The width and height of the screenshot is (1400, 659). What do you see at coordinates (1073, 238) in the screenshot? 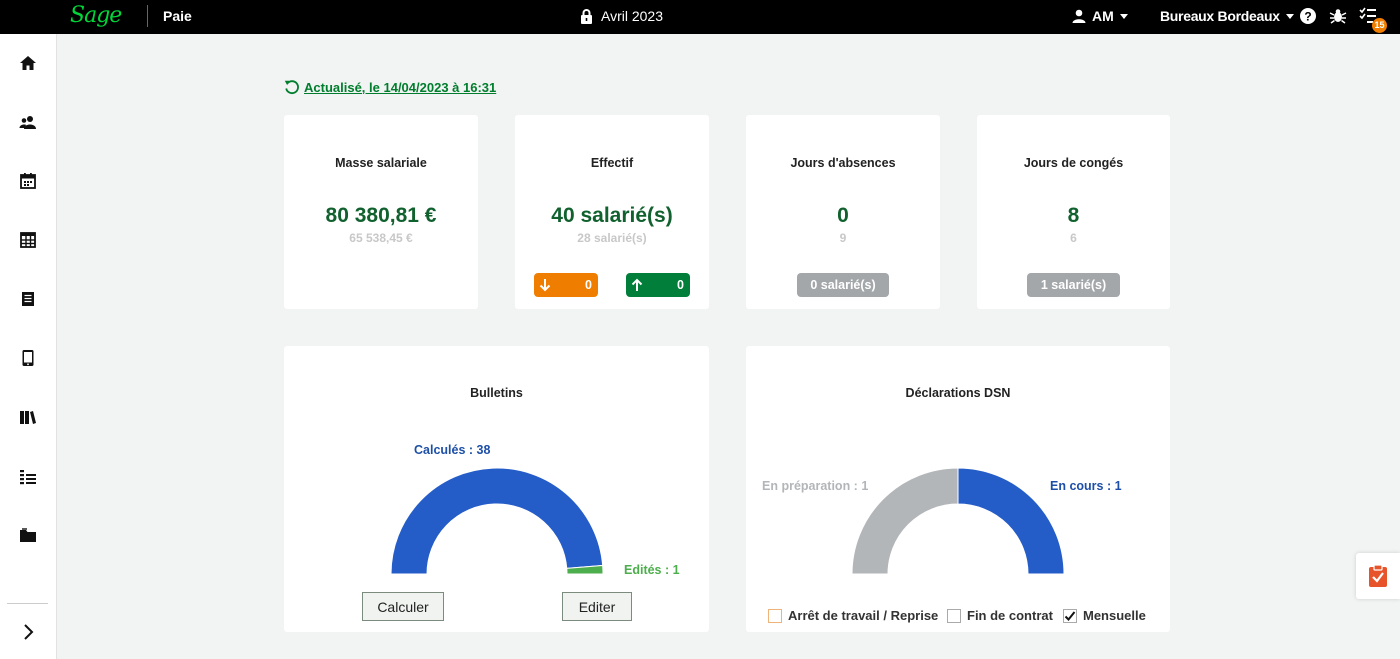
I see `kpi-previous-value: 6` at bounding box center [1073, 238].